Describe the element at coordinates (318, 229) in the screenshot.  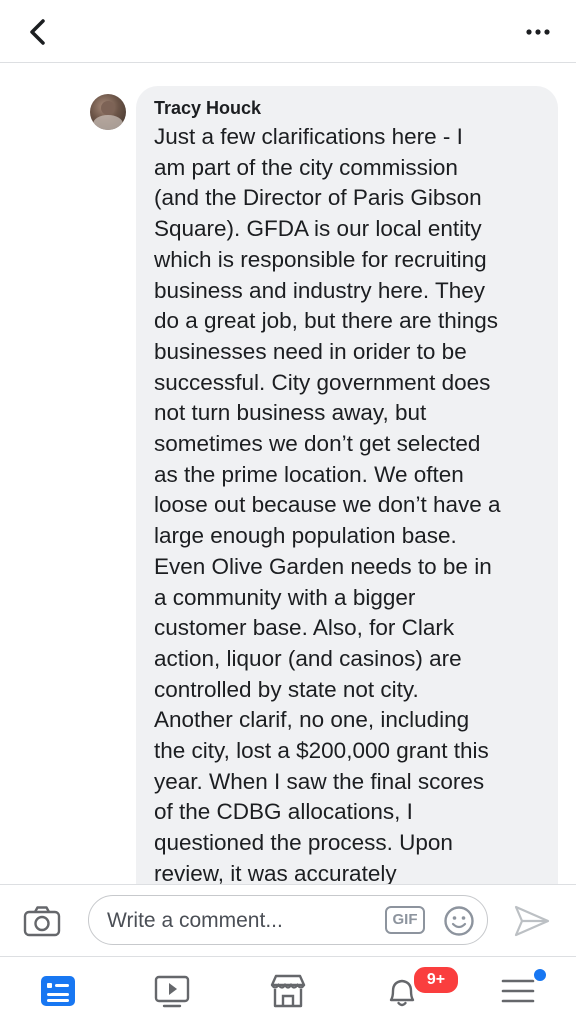
I see `comment-line: Square). GFDA is our local entity` at that location.